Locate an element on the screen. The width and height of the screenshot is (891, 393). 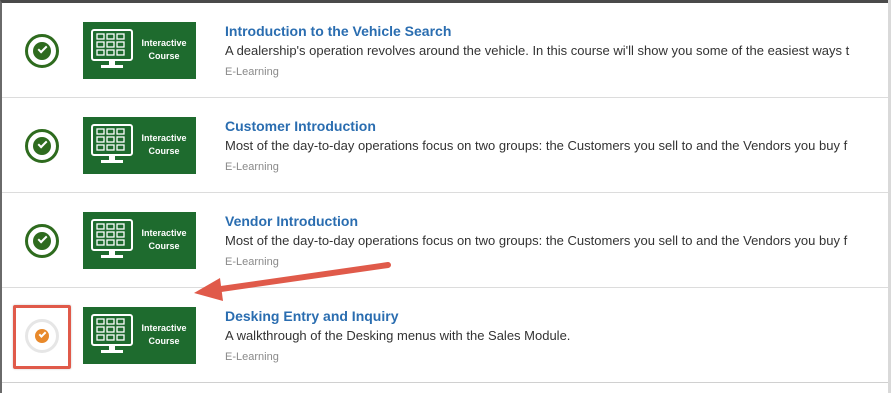
course-title-link: Desking Entry and Inquiry is located at coordinates (558, 316).